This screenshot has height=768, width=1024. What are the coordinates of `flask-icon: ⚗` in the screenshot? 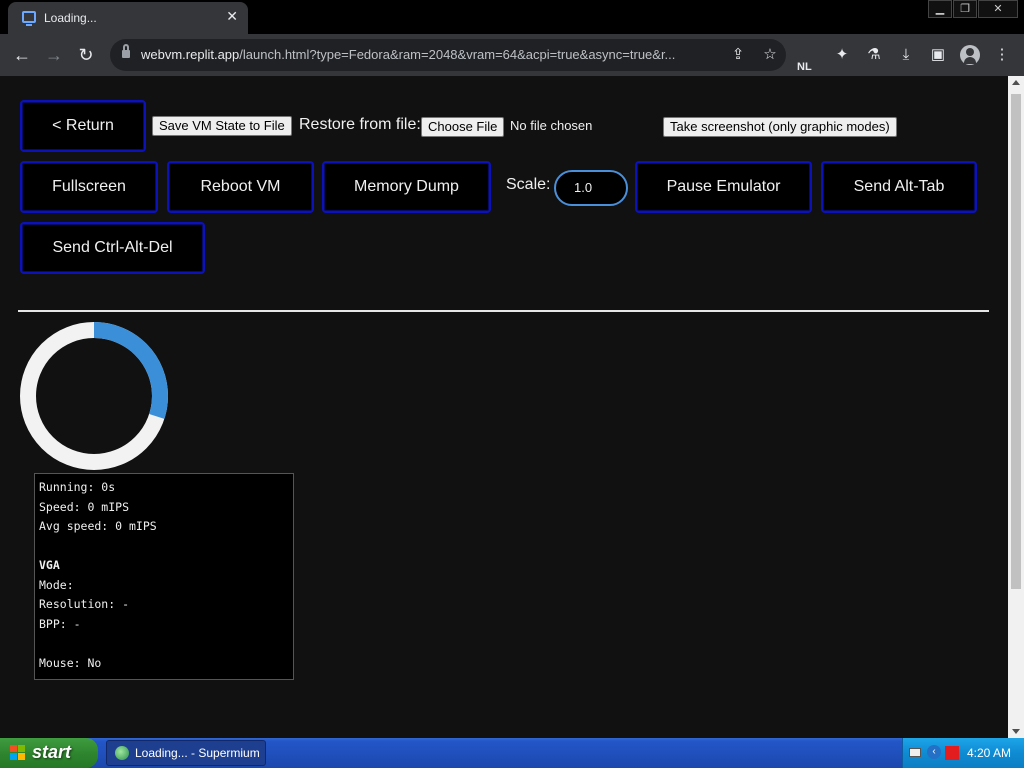 It's located at (874, 55).